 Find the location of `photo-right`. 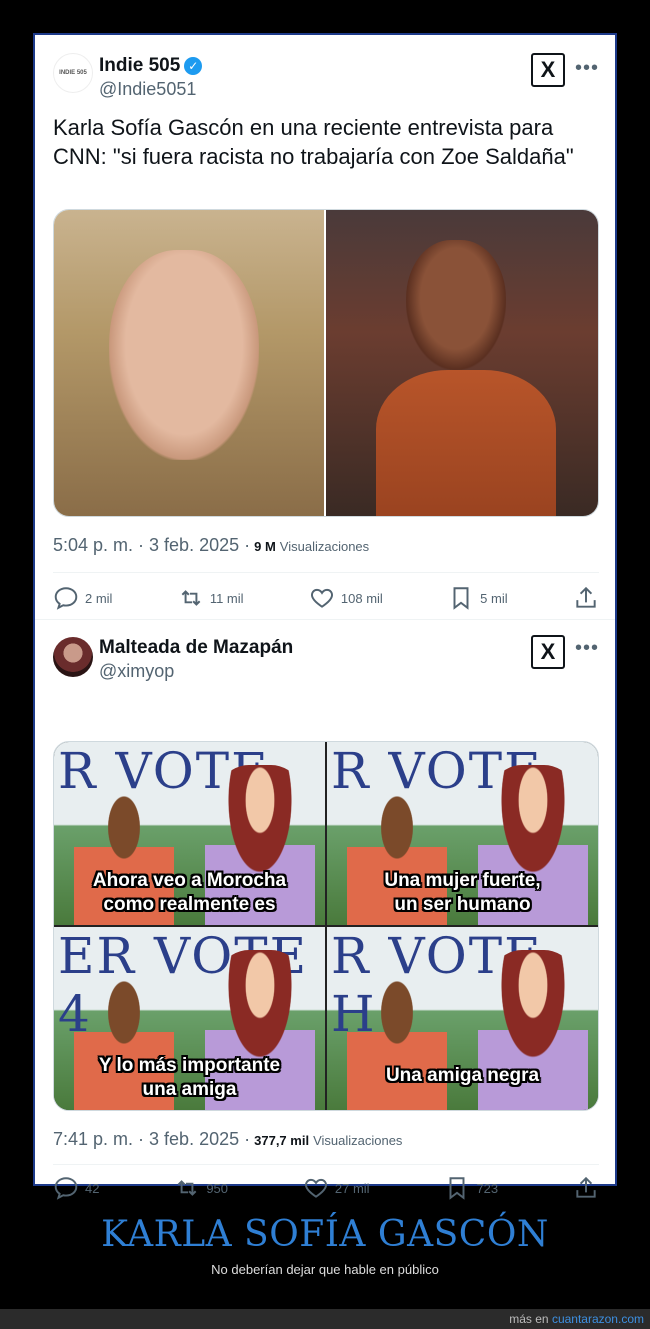

photo-right is located at coordinates (462, 363).